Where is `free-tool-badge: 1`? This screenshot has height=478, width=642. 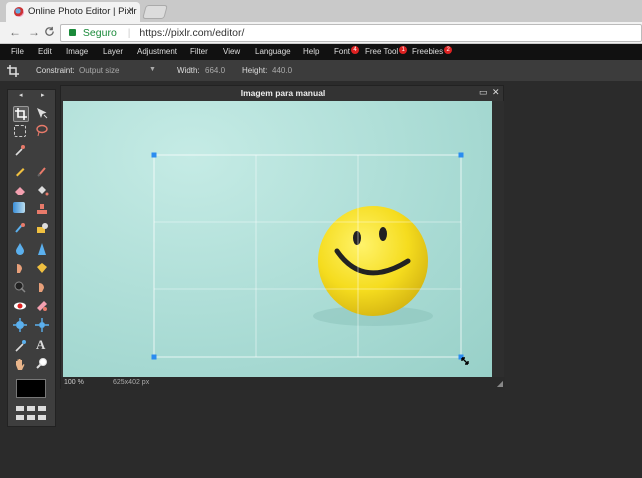
free-tool-badge: 1 is located at coordinates (403, 50).